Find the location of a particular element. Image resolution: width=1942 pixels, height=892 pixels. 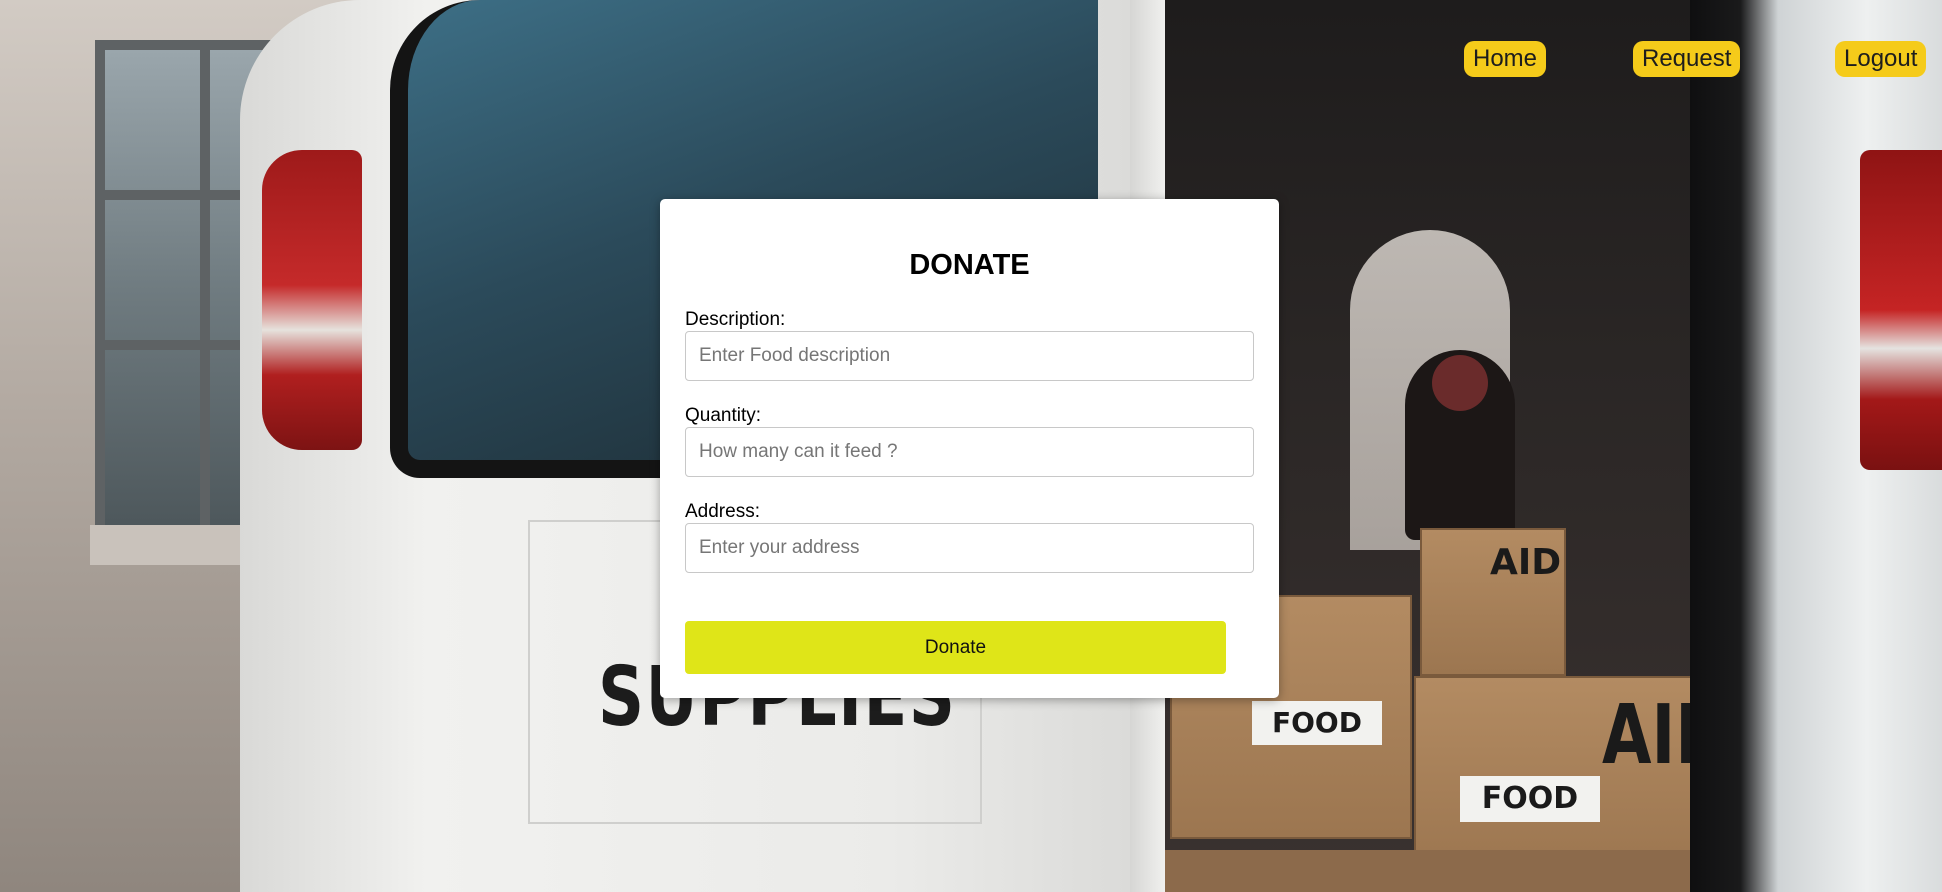

form-title: DONATE is located at coordinates (969, 265).